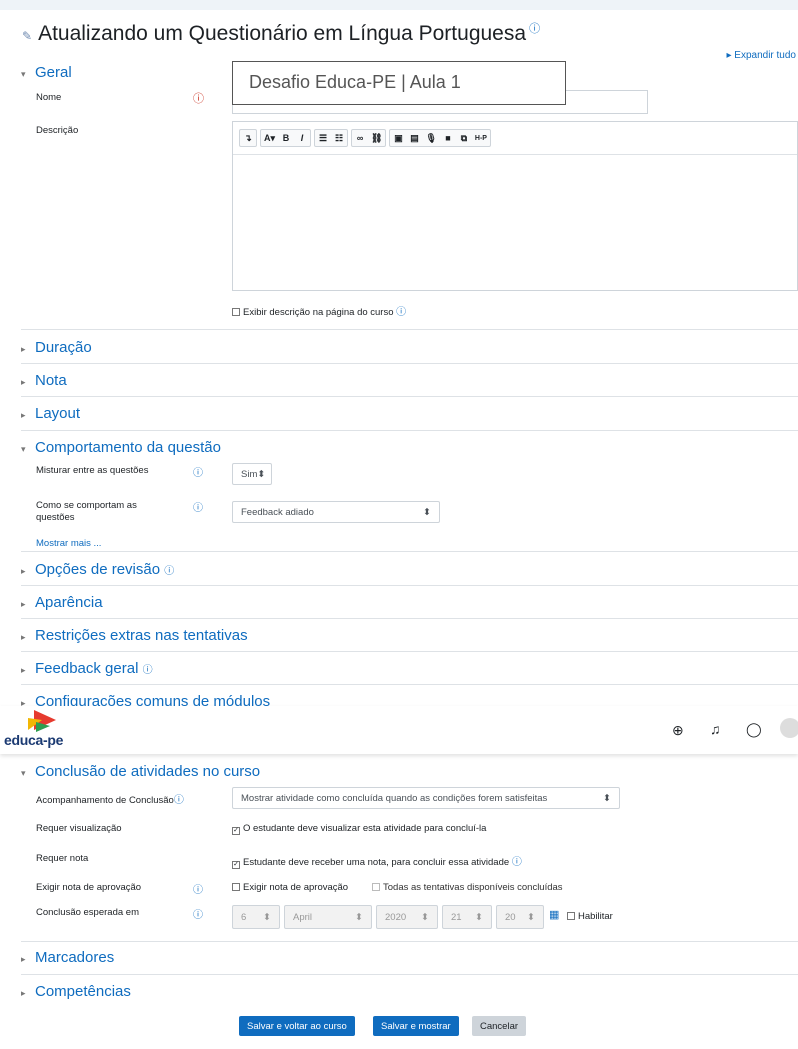 The height and width of the screenshot is (1049, 798). Describe the element at coordinates (79, 828) in the screenshot. I see `require-view-label: Requer visualização` at that location.